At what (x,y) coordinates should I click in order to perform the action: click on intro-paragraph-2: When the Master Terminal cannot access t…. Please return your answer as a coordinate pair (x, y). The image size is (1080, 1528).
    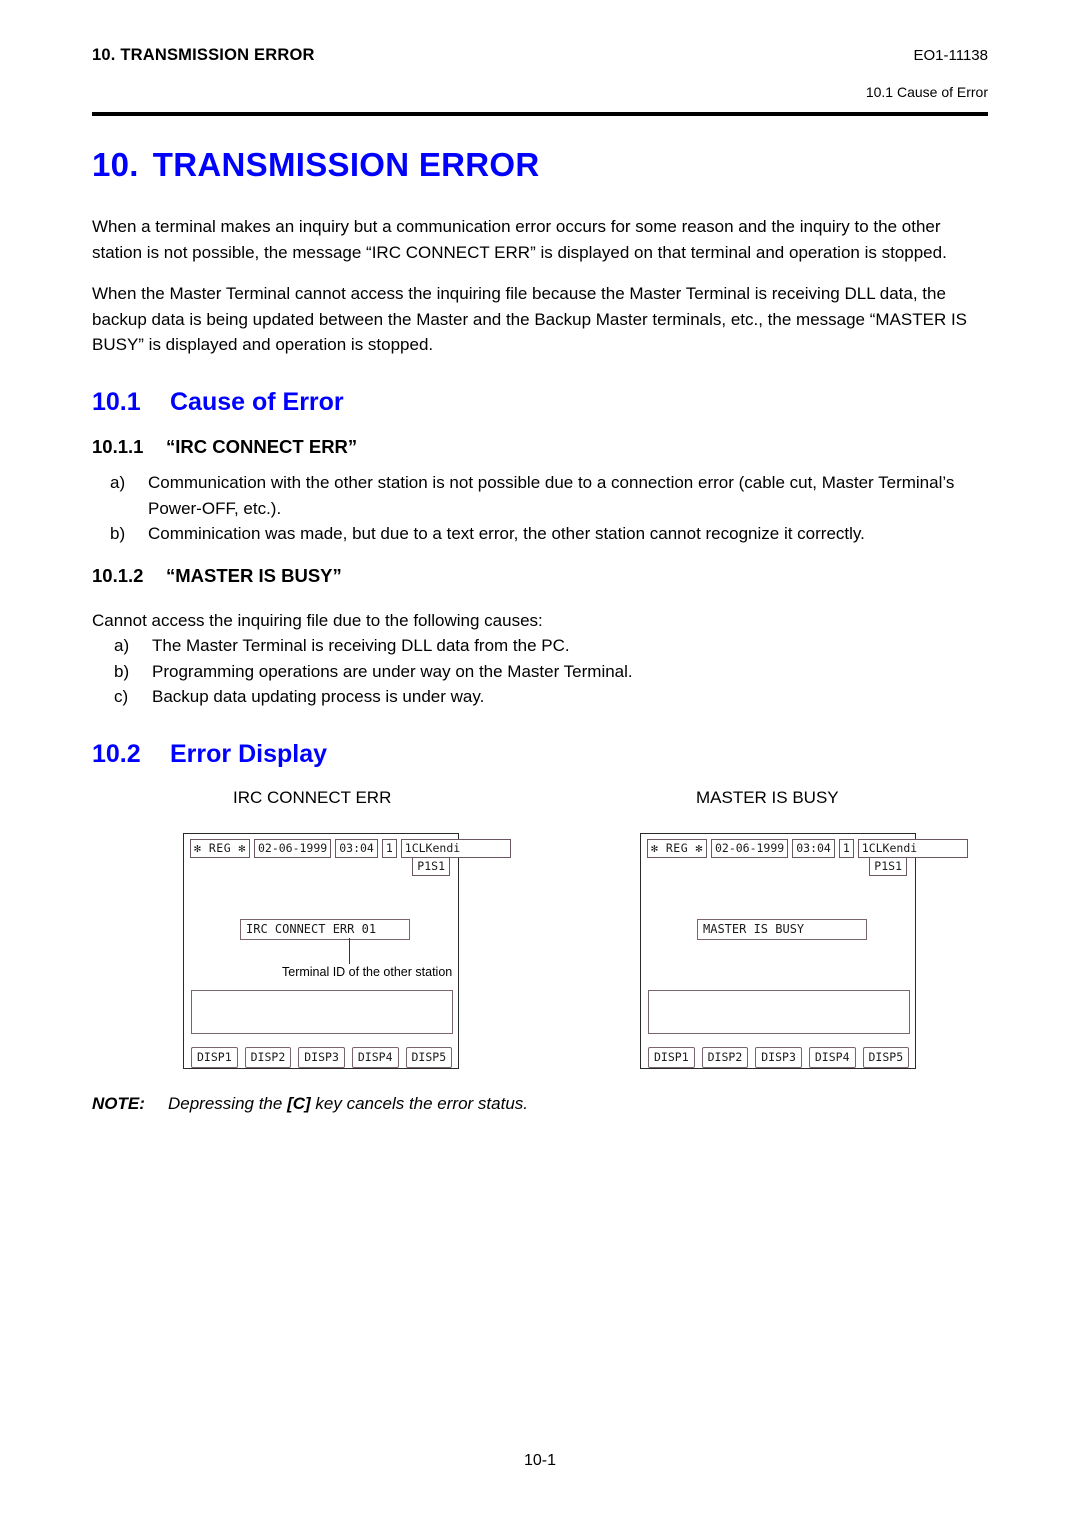
    Looking at the image, I should click on (530, 319).